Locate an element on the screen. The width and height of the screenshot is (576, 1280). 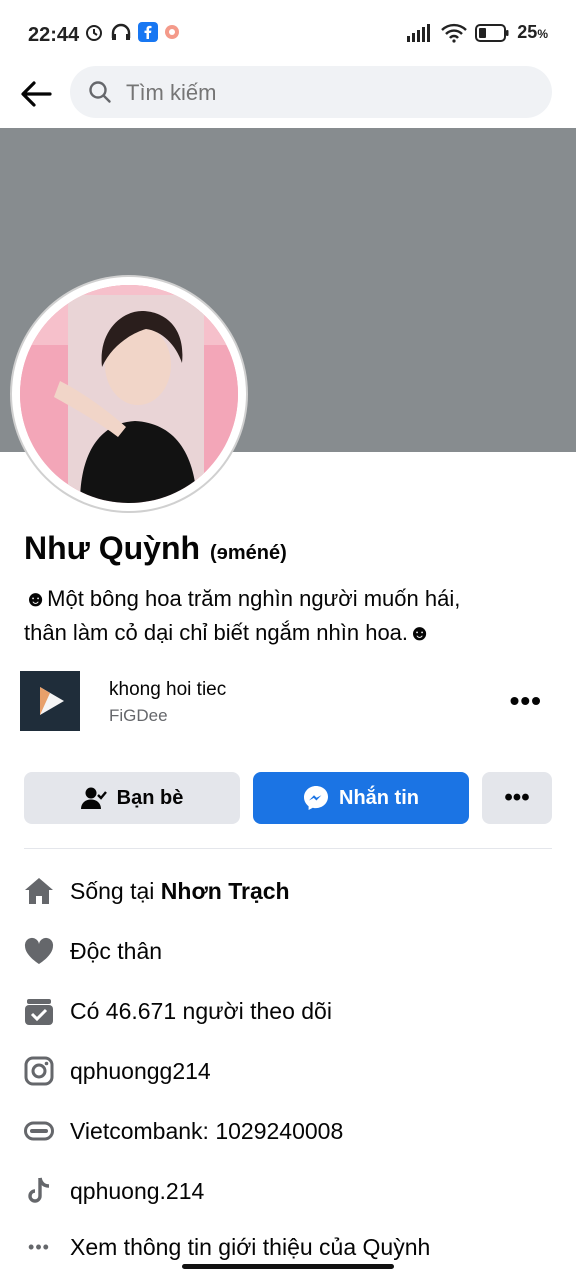
profile-picture is located at coordinates (129, 394).